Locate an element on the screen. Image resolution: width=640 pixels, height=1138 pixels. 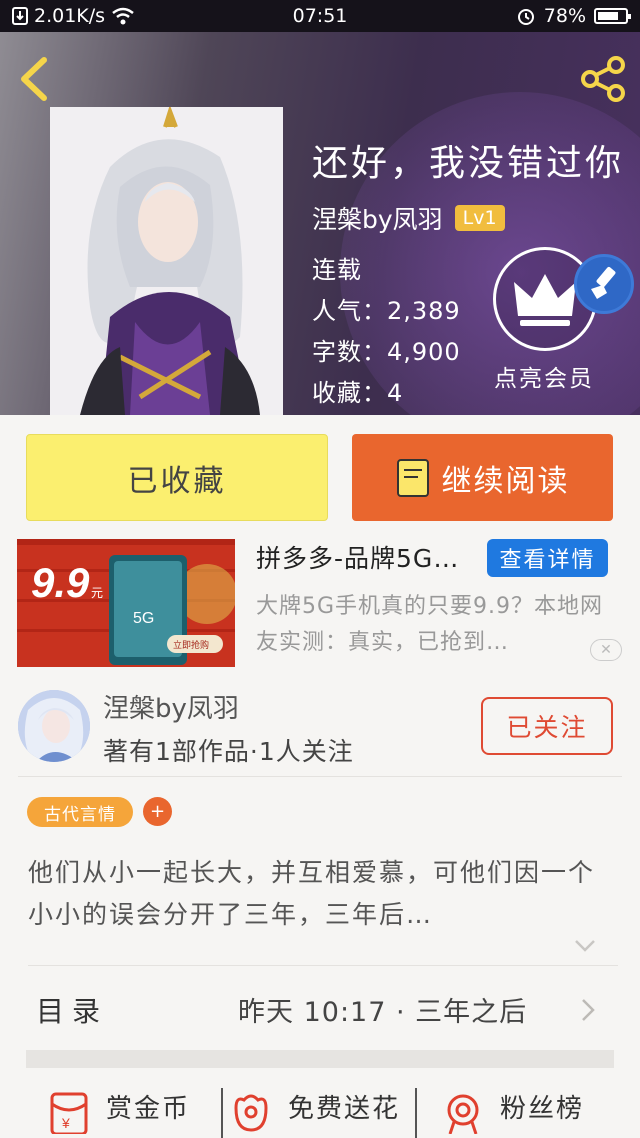
book-status: 连载 is located at coordinates (337, 270).